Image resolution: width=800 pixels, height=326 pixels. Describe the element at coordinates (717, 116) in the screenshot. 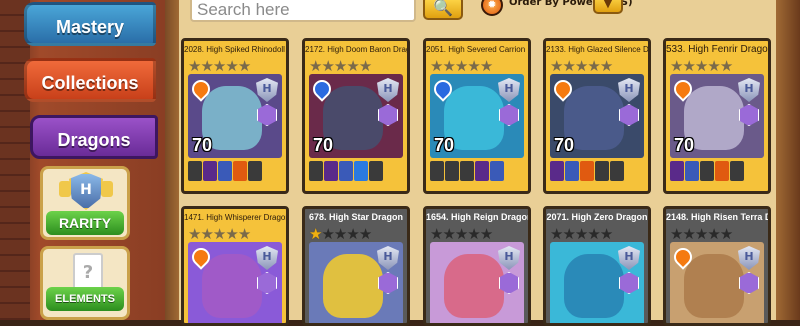

I see `dragon-card: 533. High Fenrir Dragon ★★★★★ H 70` at that location.